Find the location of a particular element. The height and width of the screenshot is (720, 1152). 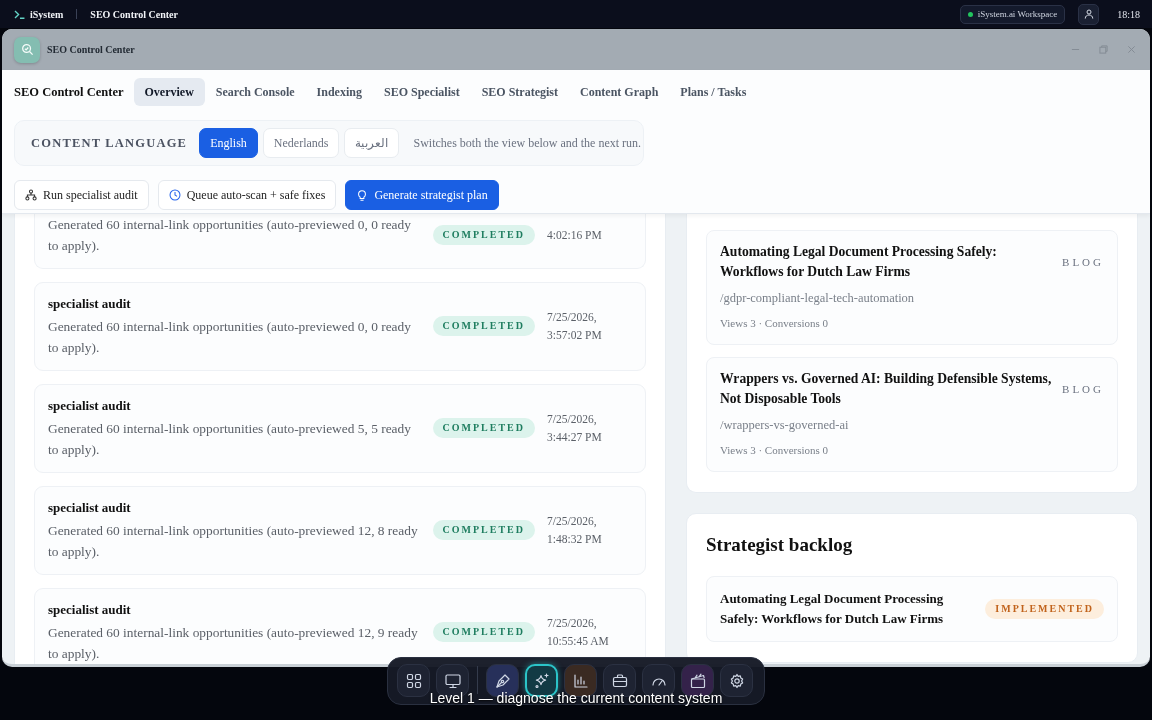

language-label: CONTENT LANGUAGE is located at coordinates (109, 143).